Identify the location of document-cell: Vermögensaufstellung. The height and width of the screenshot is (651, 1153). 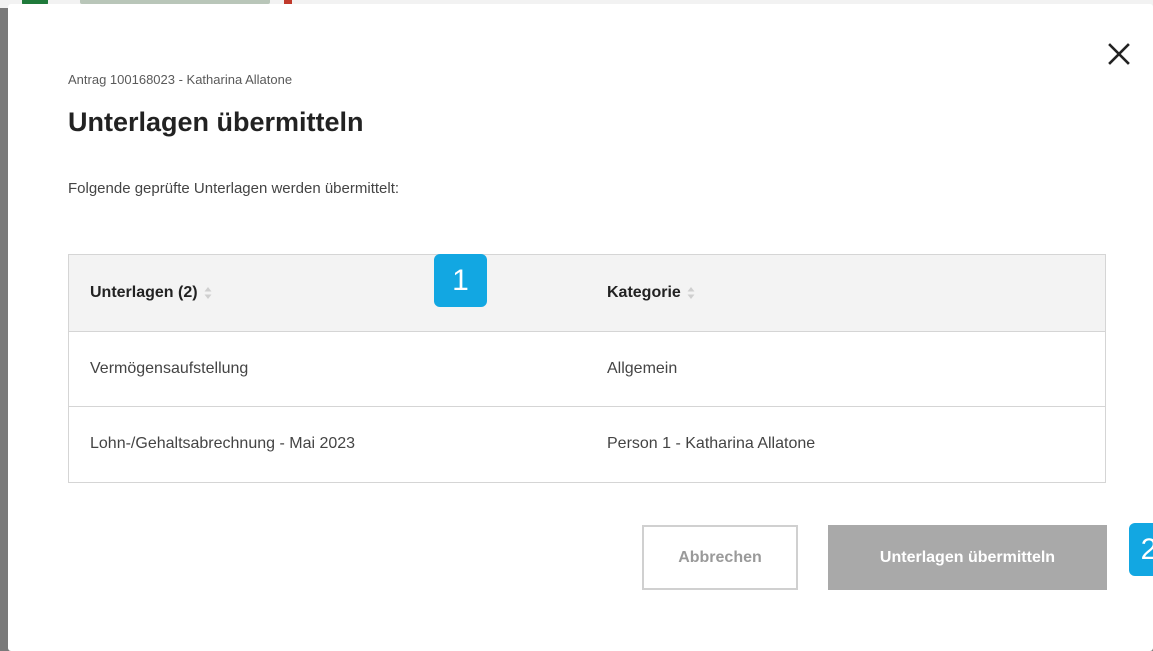
(169, 368).